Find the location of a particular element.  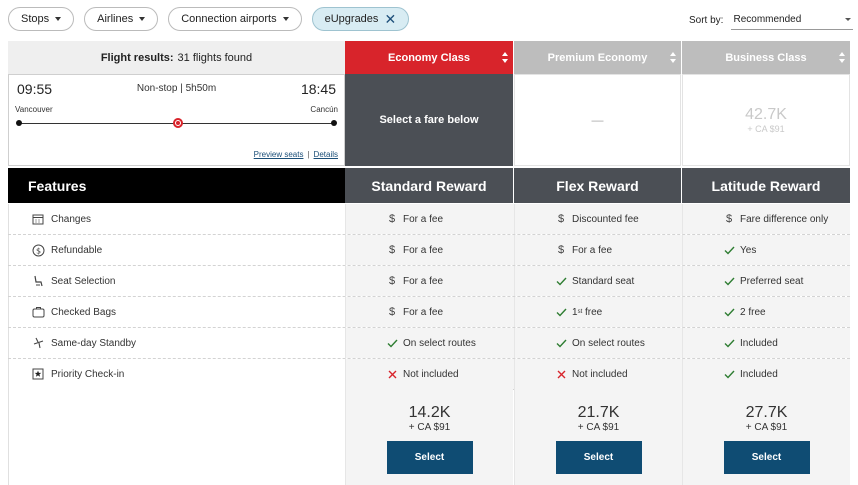

destination-dot-icon is located at coordinates (334, 123).